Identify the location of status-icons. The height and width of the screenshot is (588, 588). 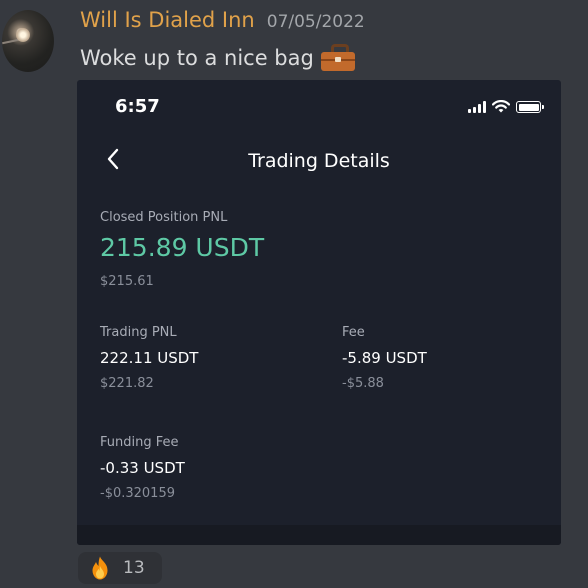
(506, 106).